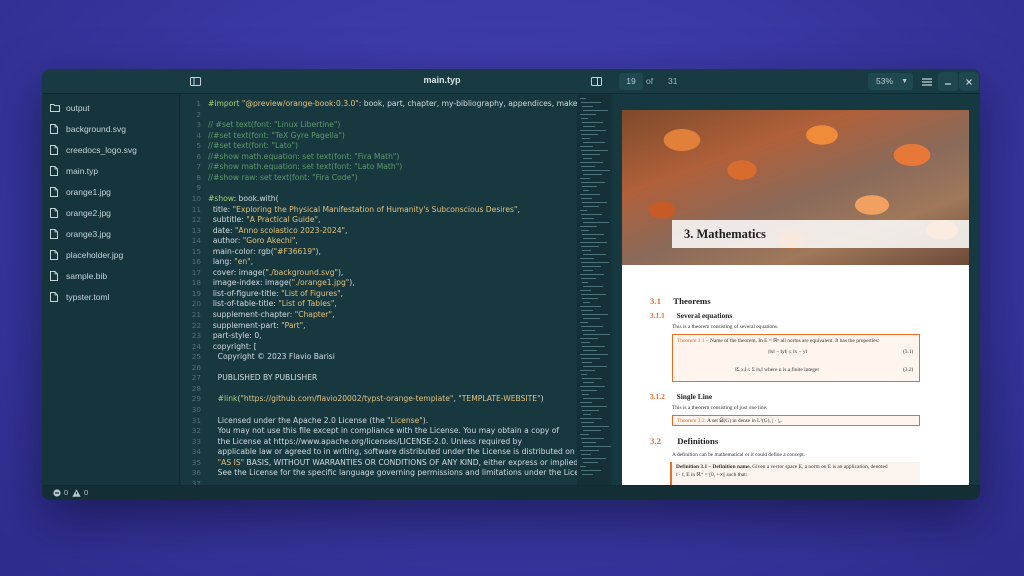  What do you see at coordinates (196, 409) in the screenshot?
I see `line-number: 30` at bounding box center [196, 409].